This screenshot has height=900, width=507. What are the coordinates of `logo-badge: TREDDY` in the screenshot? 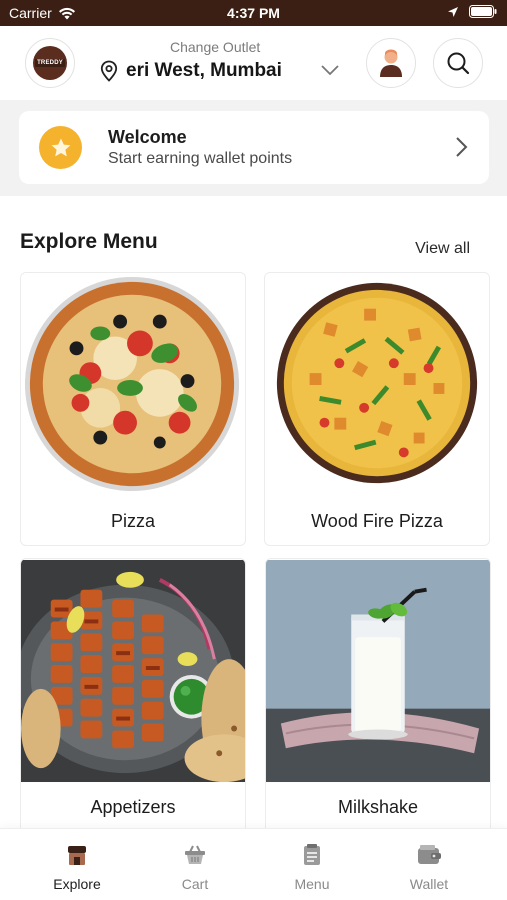 It's located at (50, 63).